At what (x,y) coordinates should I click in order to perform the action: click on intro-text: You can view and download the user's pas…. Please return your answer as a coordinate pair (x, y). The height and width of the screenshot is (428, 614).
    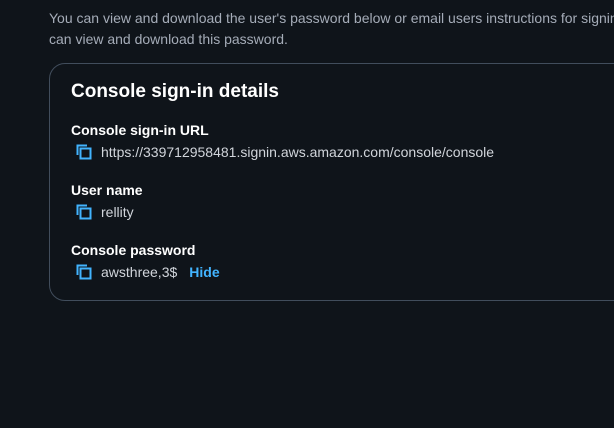
    Looking at the image, I should click on (331, 29).